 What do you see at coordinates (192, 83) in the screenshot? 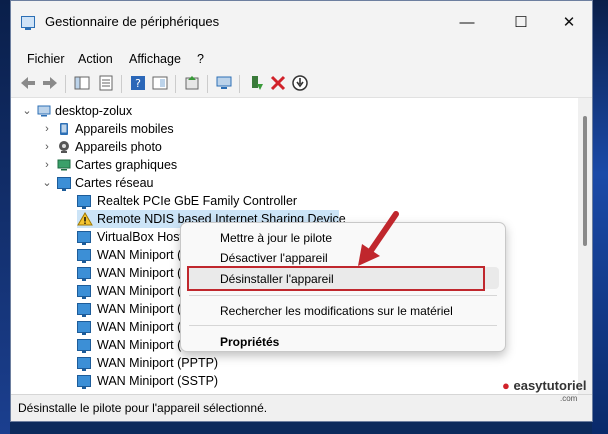
I see `update-driver-icon` at bounding box center [192, 83].